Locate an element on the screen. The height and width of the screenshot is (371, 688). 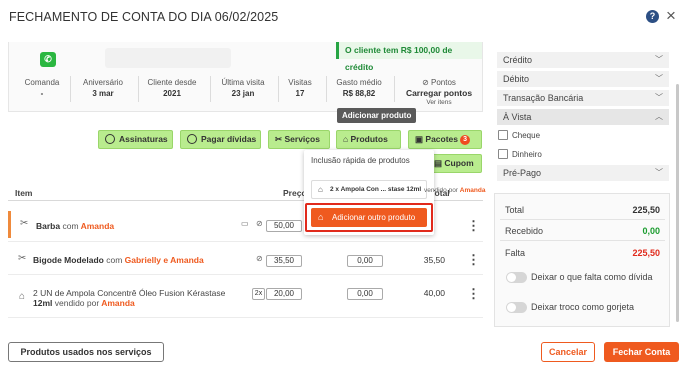
cancel-button: Cancelar is located at coordinates (568, 352).